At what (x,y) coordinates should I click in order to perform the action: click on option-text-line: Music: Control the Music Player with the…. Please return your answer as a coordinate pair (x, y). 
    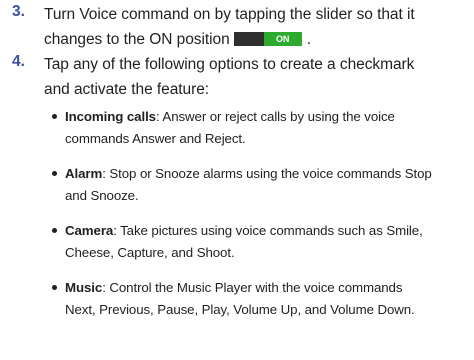
    Looking at the image, I should click on (267, 288).